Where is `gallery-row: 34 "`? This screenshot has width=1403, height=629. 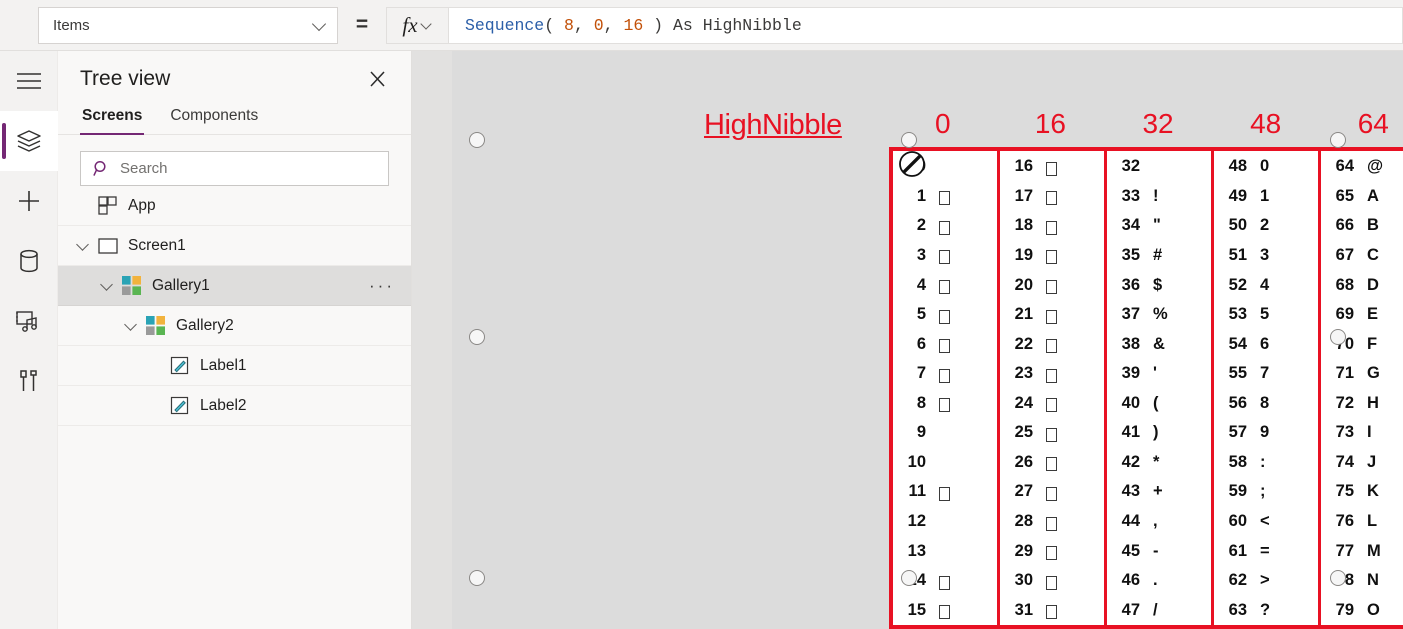
gallery-row: 34 " is located at coordinates (1159, 226).